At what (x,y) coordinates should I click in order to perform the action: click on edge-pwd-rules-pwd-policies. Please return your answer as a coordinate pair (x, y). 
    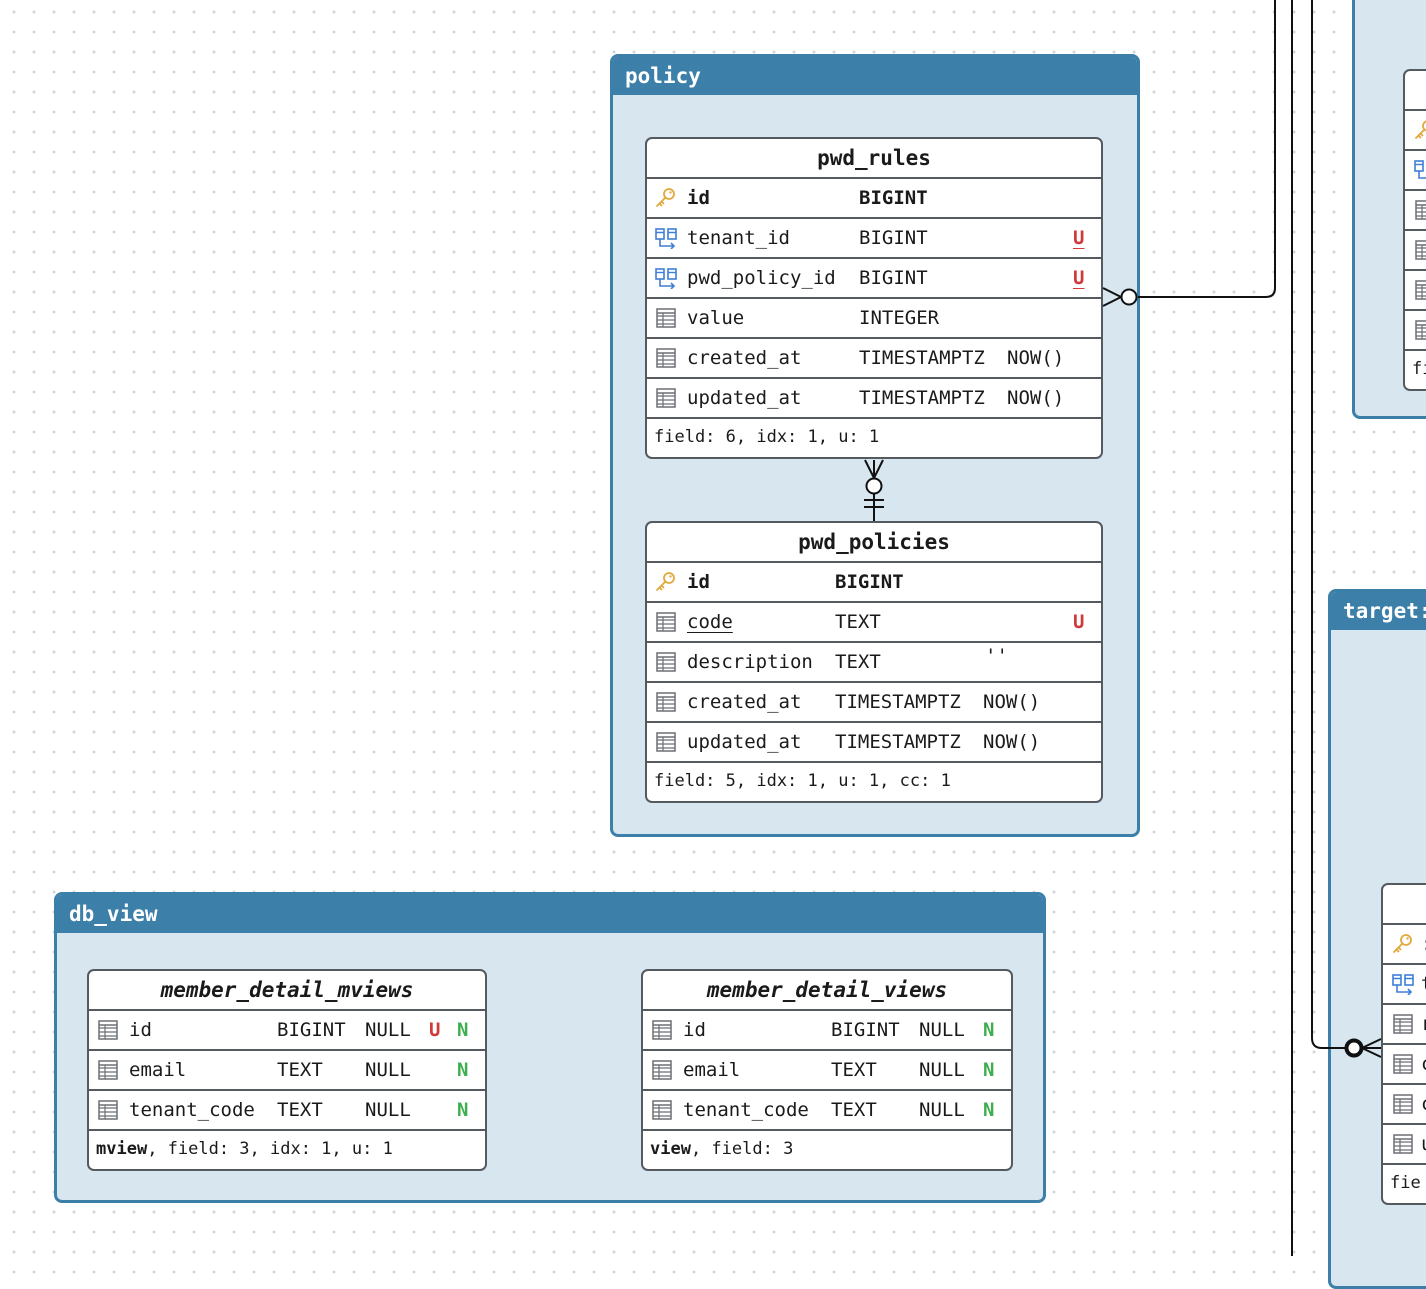
    Looking at the image, I should click on (874, 490).